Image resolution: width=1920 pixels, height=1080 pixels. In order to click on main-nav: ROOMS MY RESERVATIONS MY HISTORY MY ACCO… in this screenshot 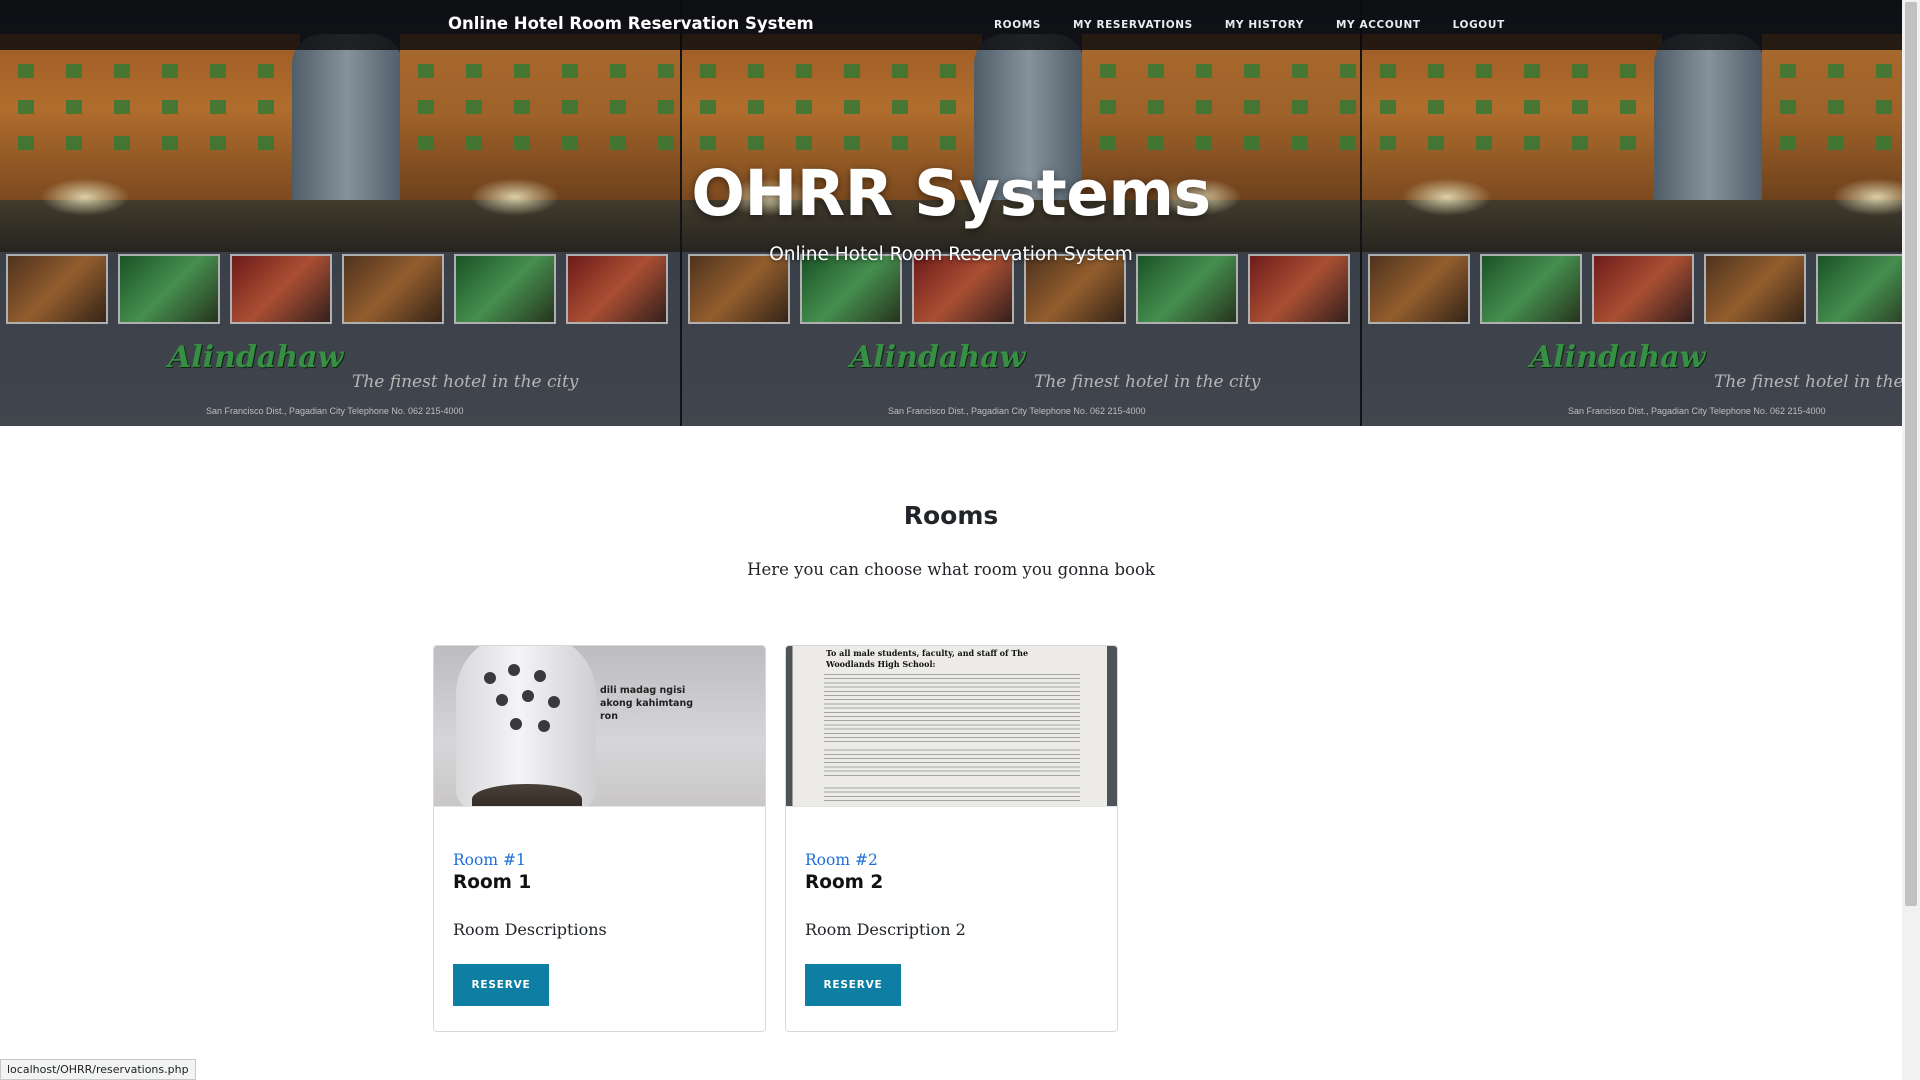, I will do `click(1265, 25)`.